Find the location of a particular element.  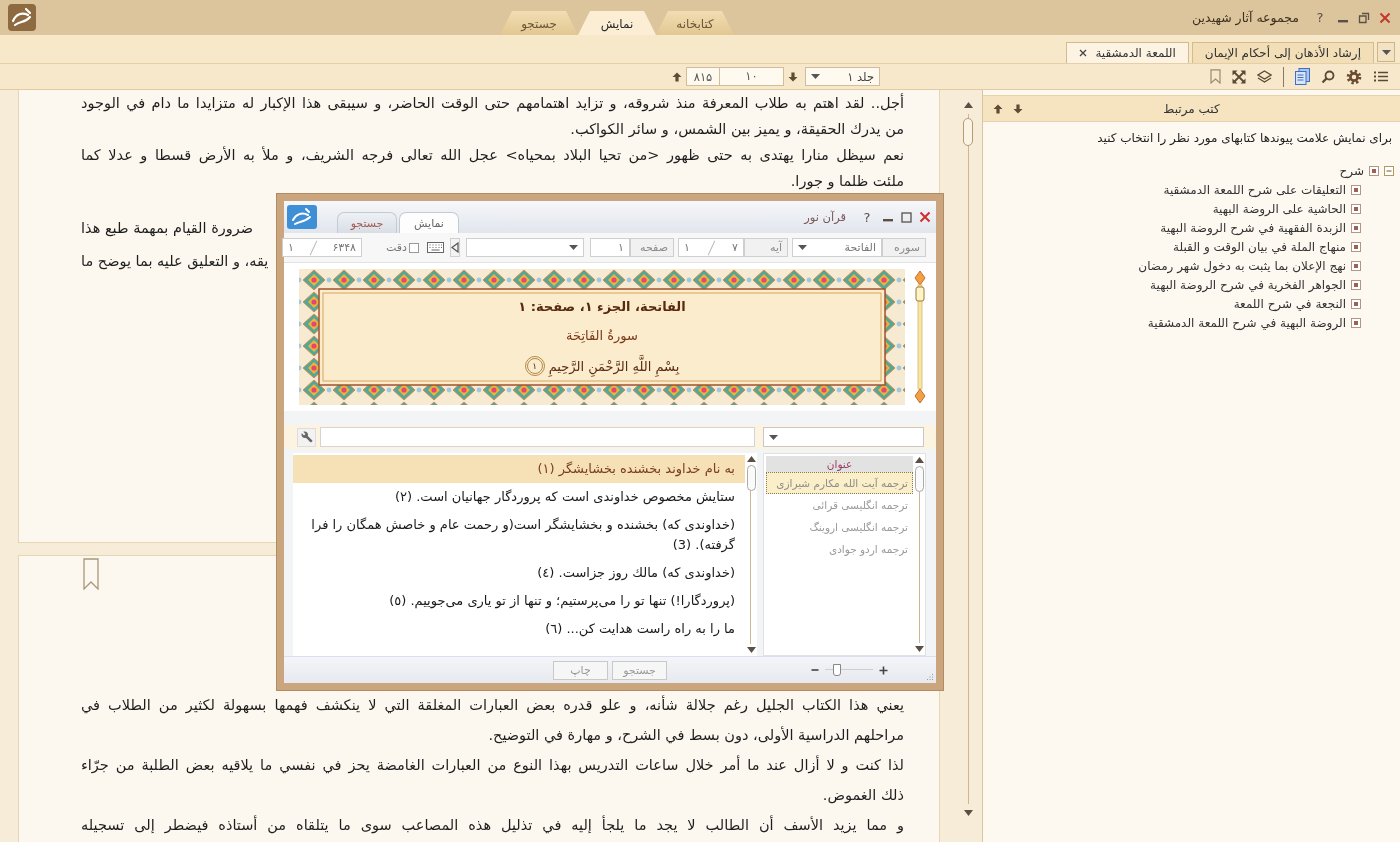

text-line: و مما يزيد الأسف أن الطالب لا يجد ما يلجأ إليه في تذليل هذه المصاعب سوى ما يتلقاه من أستاذه فيضطر إلى تسجيله is located at coordinates (492, 825).